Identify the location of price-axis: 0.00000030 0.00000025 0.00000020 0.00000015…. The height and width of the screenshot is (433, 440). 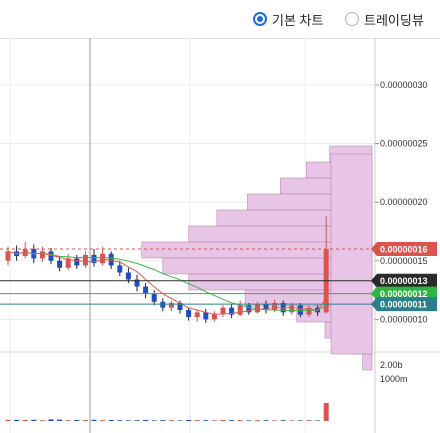
(401, 232).